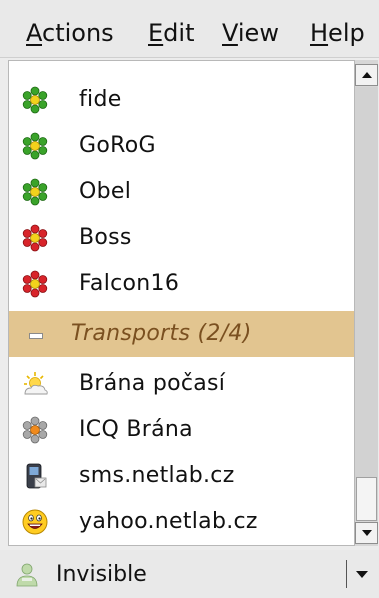  I want to click on arrow-up-icon, so click(367, 75).